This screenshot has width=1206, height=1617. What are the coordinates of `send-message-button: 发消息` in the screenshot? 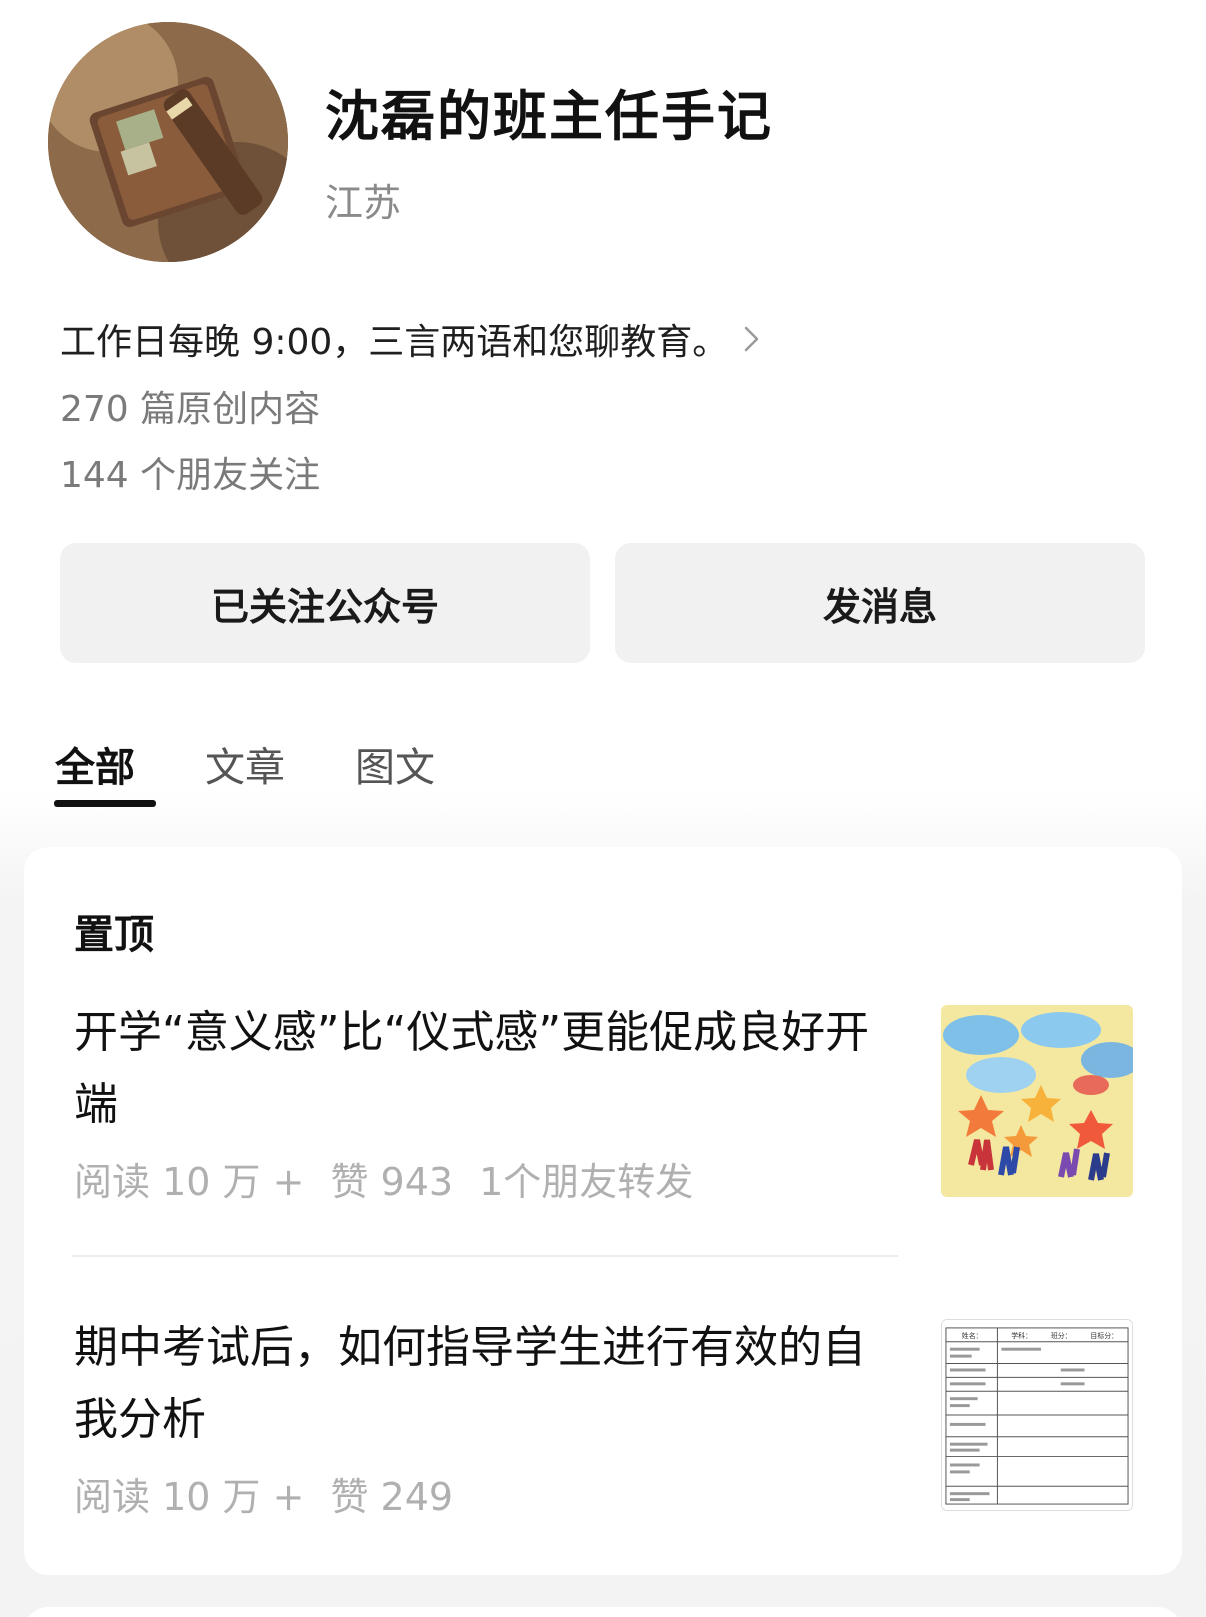 It's located at (880, 603).